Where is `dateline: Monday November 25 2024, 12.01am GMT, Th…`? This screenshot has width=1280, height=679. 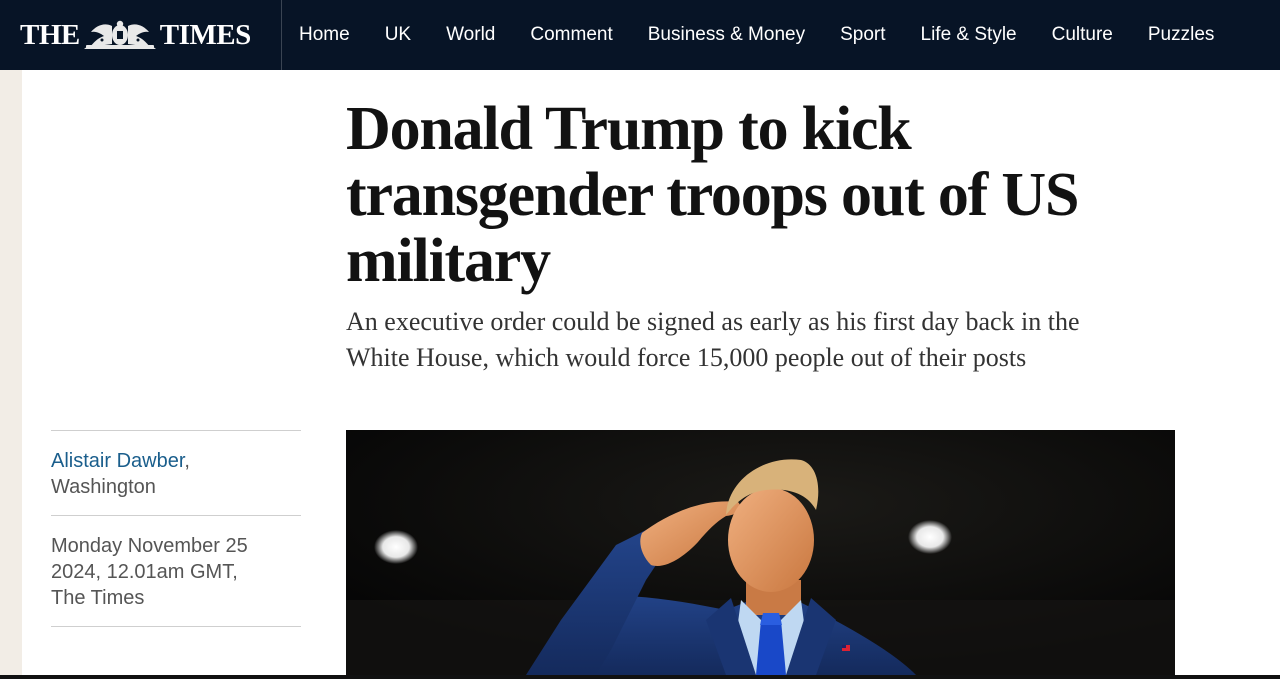
dateline: Monday November 25 2024, 12.01am GMT, Th… is located at coordinates (176, 571).